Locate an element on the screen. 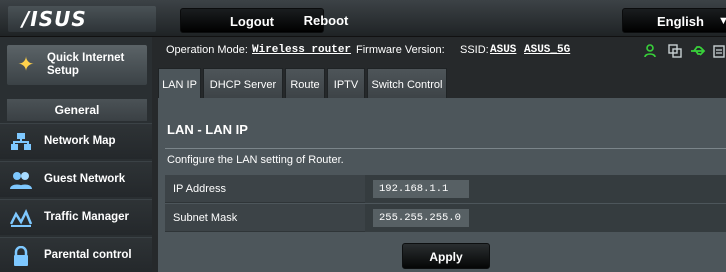  subnet-mask-label: Subnet Mask is located at coordinates (205, 218).